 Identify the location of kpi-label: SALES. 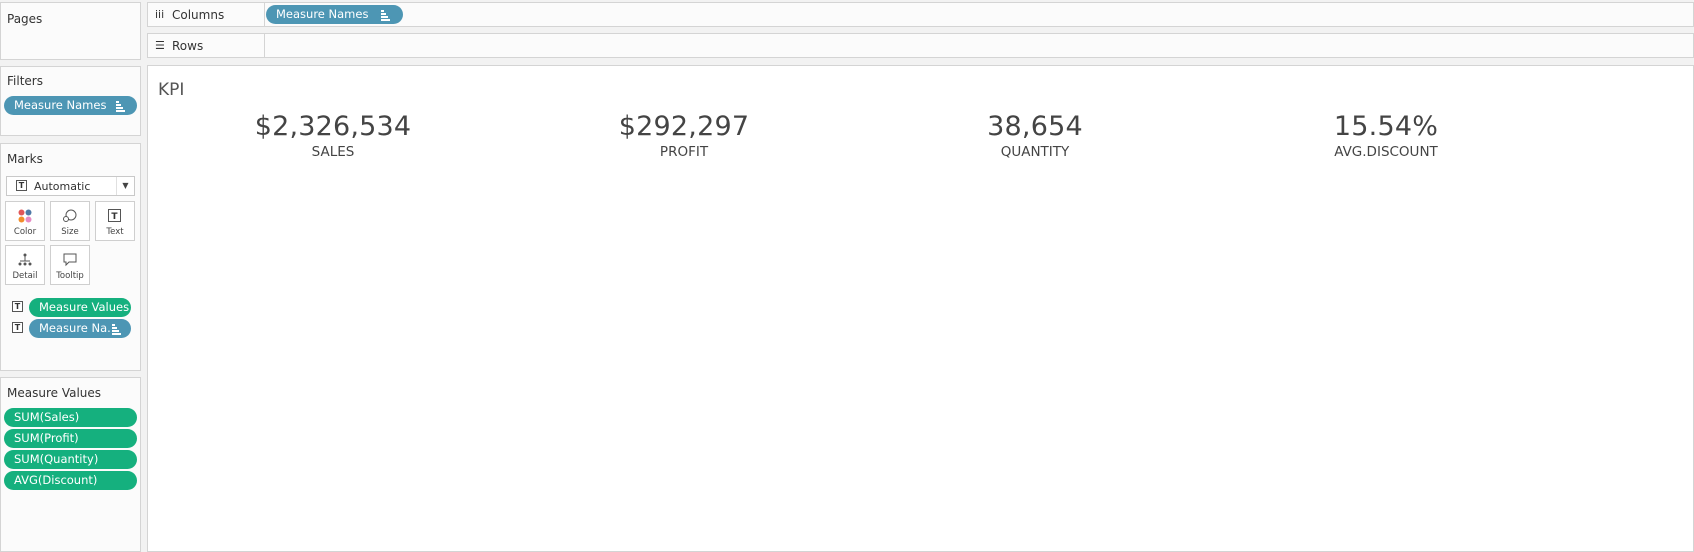
(333, 152).